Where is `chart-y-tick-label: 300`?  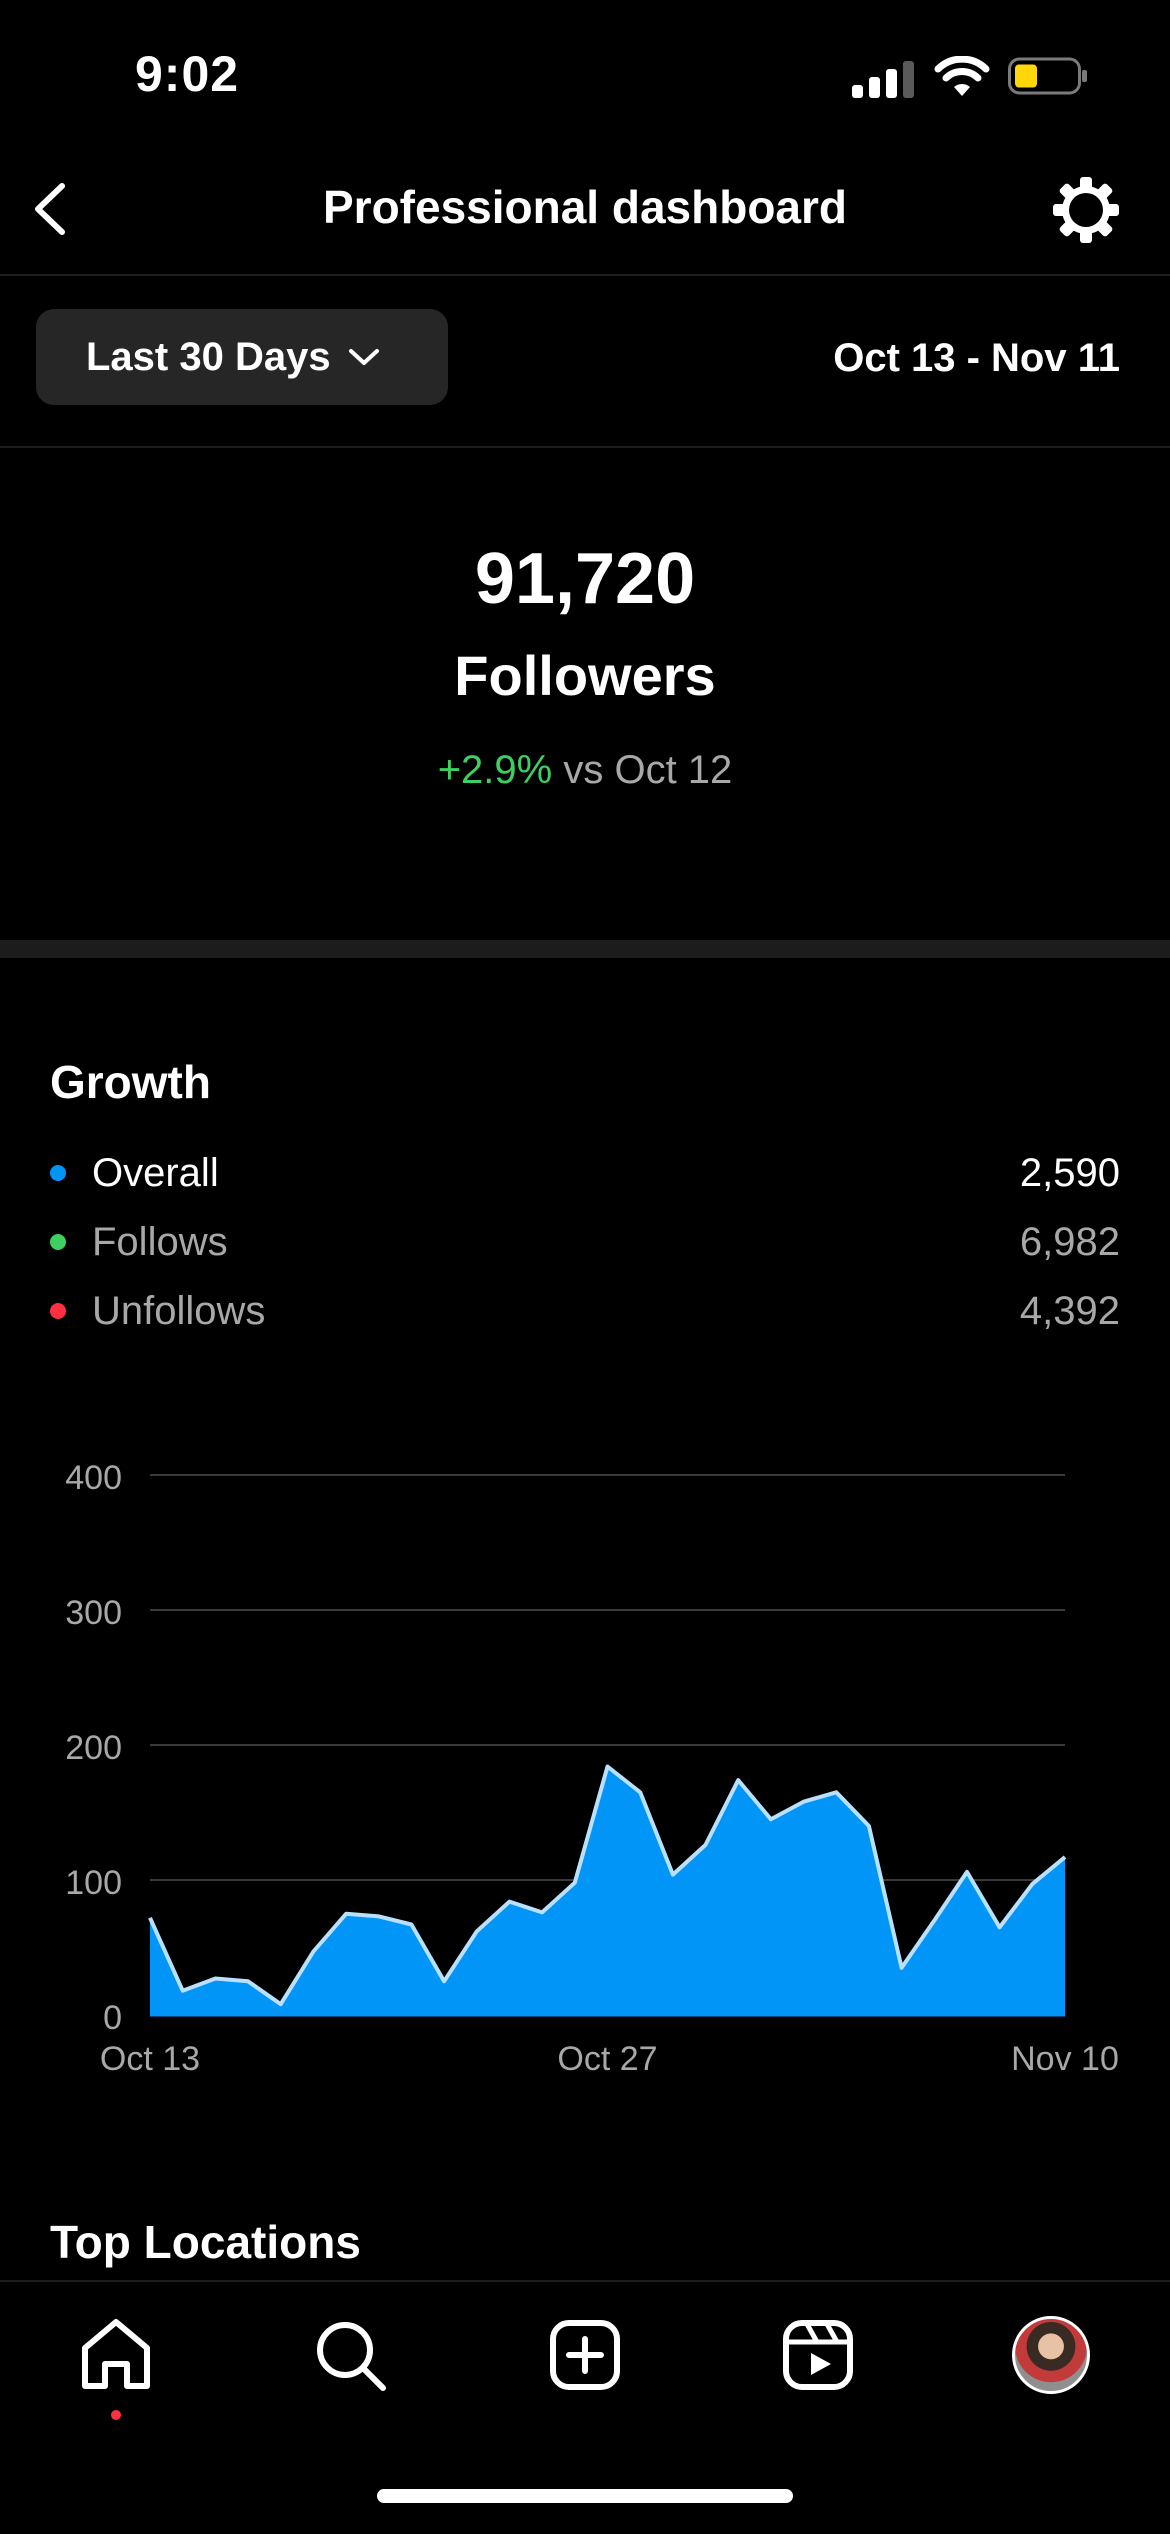 chart-y-tick-label: 300 is located at coordinates (93, 1613).